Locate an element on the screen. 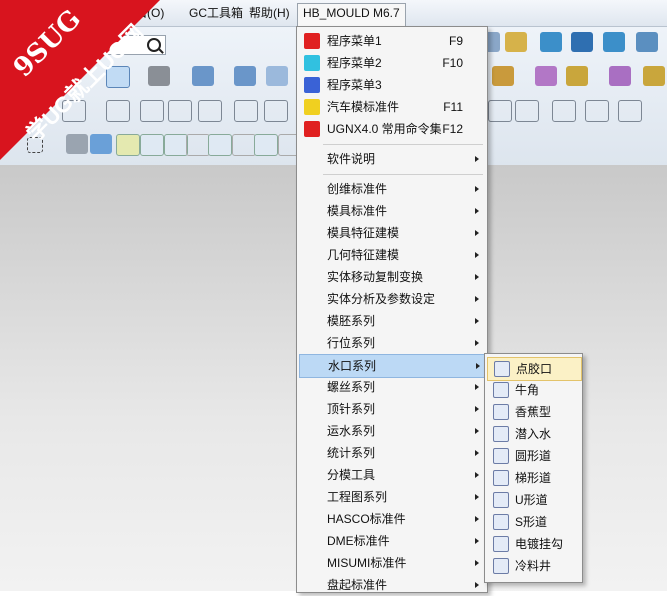  submenu-item-banana-gate: 香蕉型 is located at coordinates (533, 412).